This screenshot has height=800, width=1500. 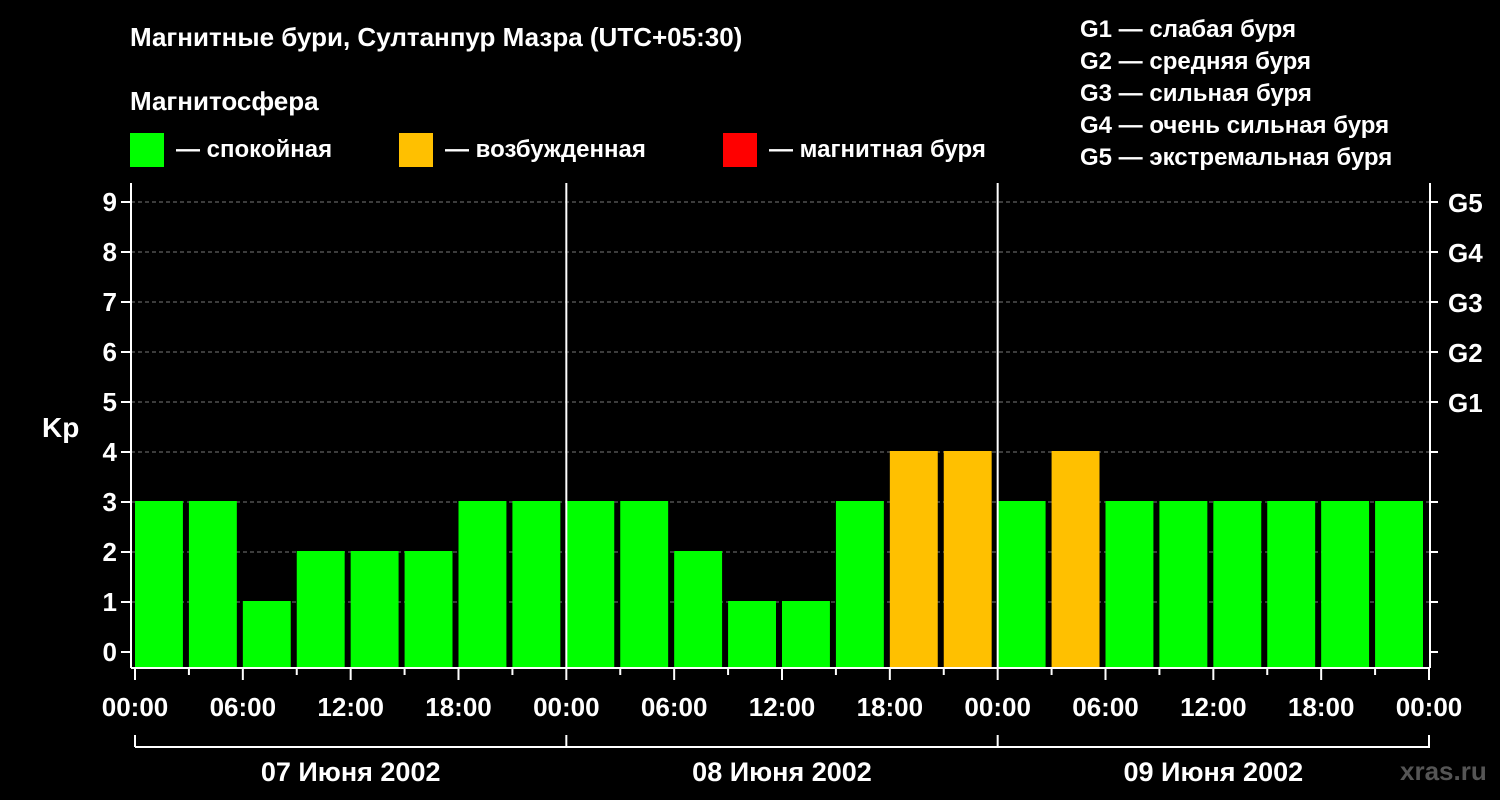 I want to click on g-tick-label: G4, so click(x=1465, y=253).